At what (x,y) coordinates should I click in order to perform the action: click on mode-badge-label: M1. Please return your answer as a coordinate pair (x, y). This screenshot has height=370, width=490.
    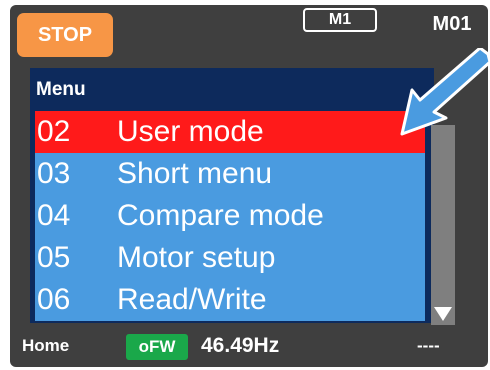
    Looking at the image, I should click on (340, 19).